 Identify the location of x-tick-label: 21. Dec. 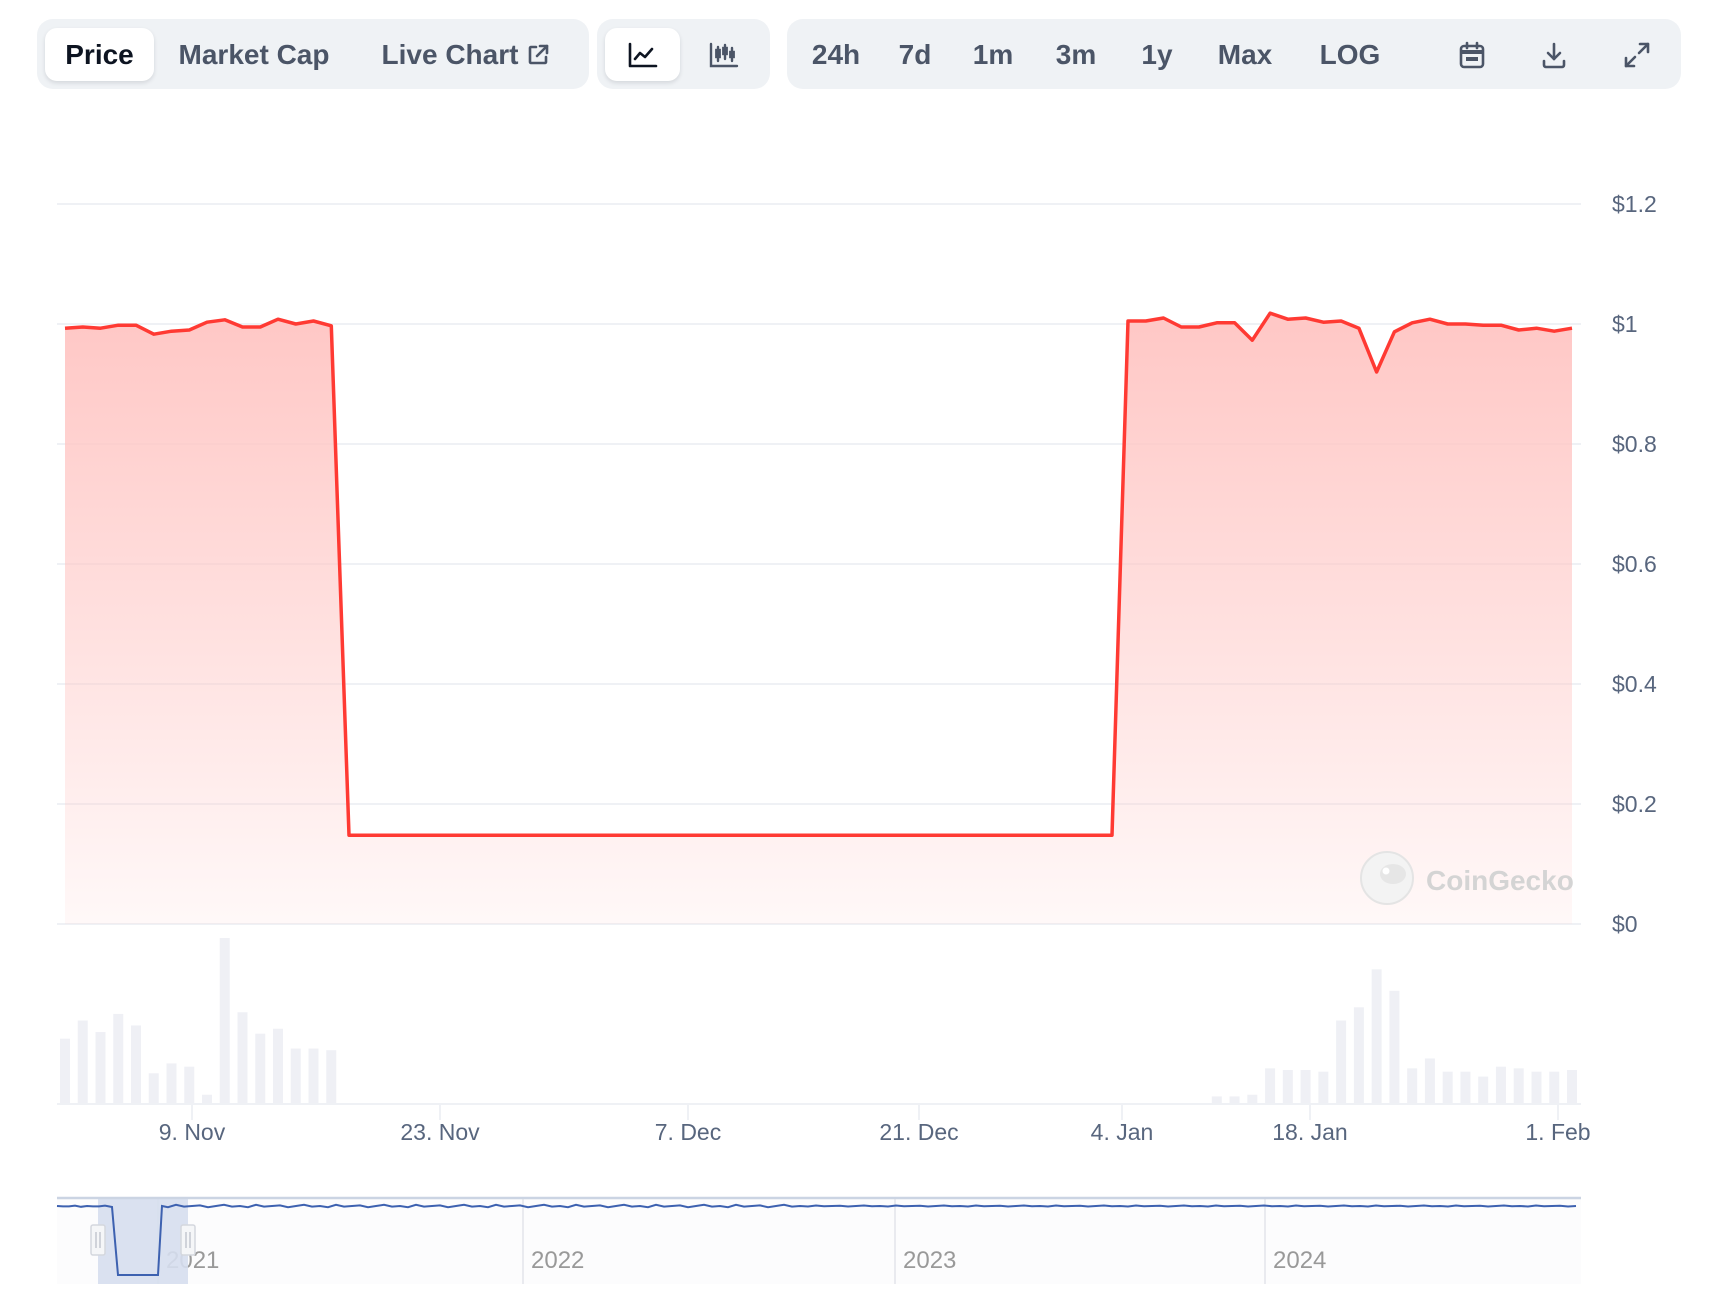
(918, 1132).